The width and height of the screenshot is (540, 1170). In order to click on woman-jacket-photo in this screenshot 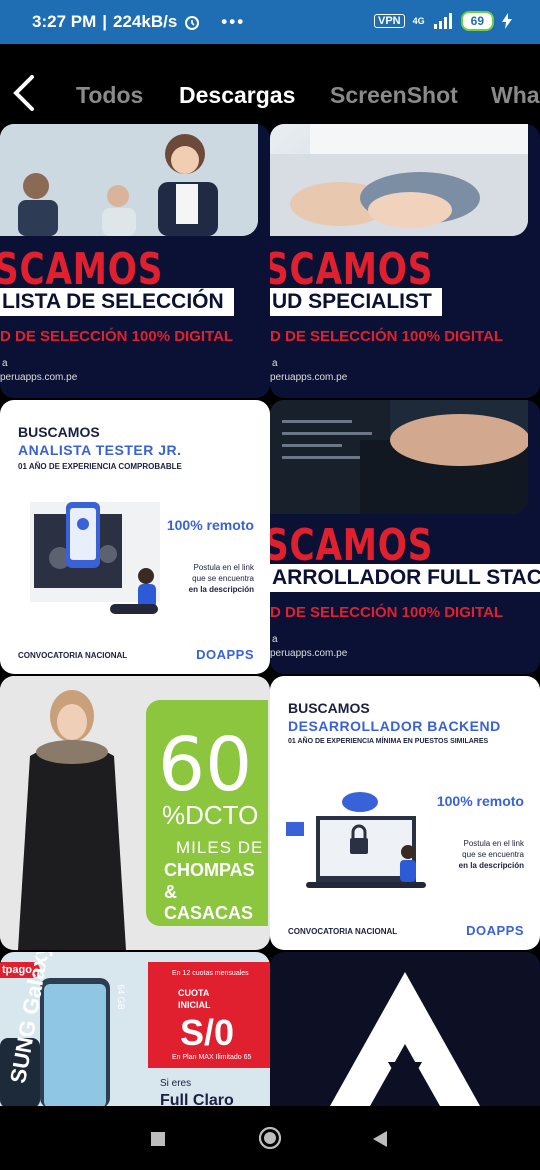, I will do `click(72, 813)`.